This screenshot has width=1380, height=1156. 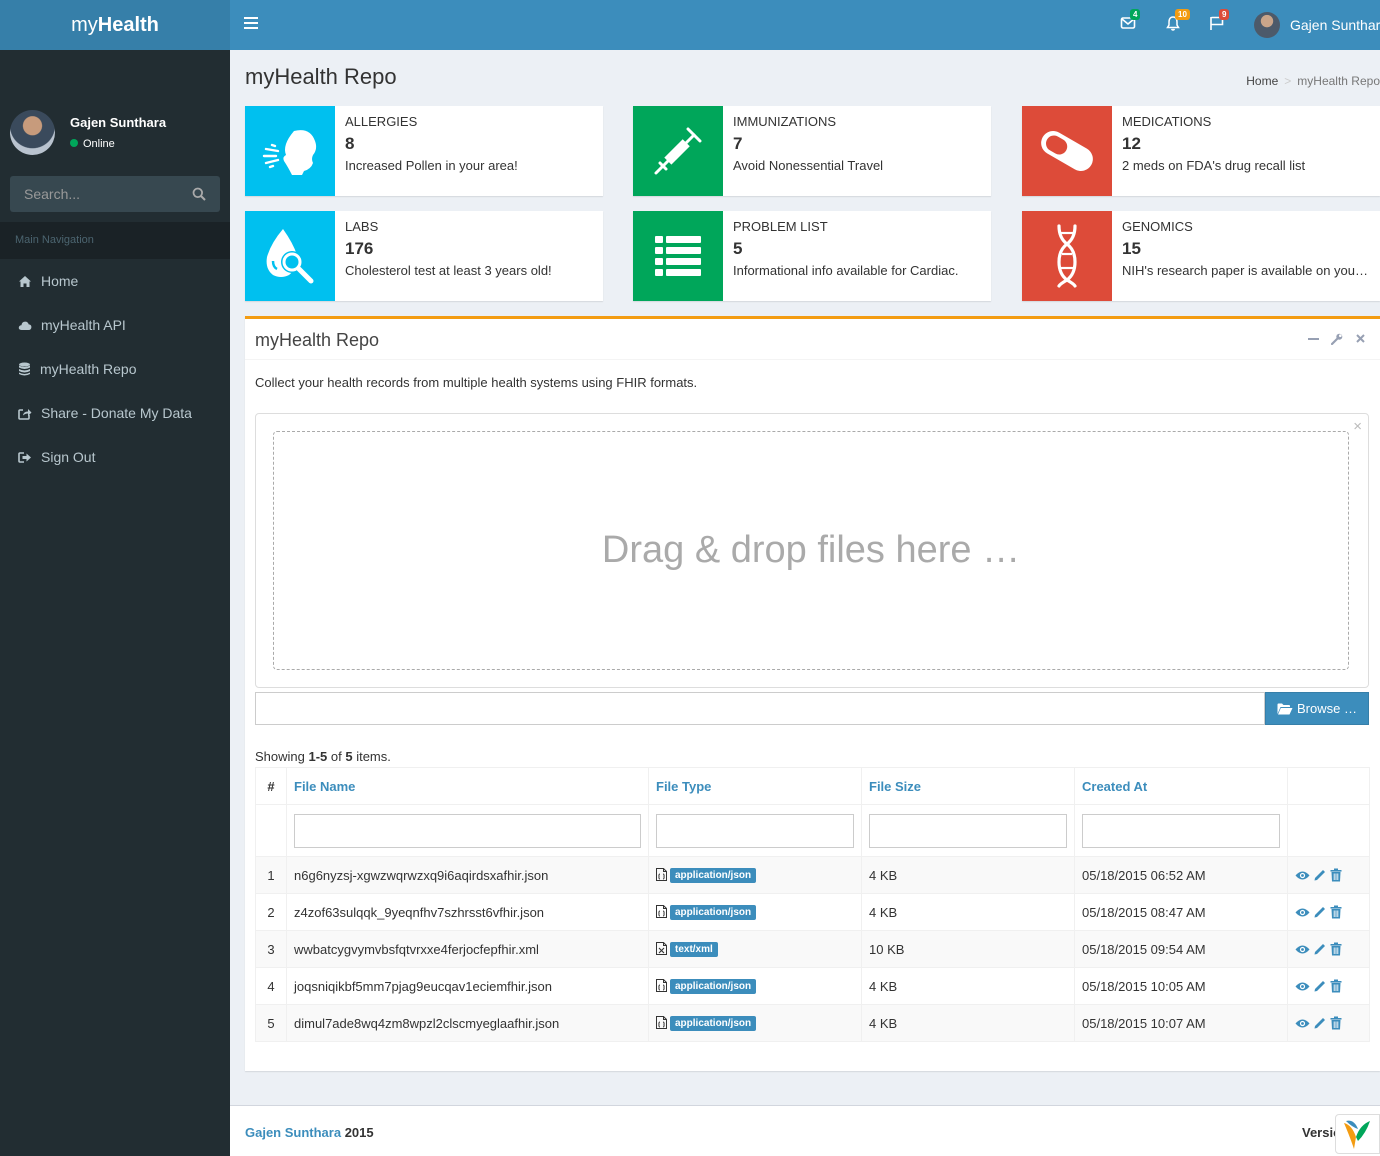 I want to click on breadcrumb-home: Home, so click(x=1262, y=81).